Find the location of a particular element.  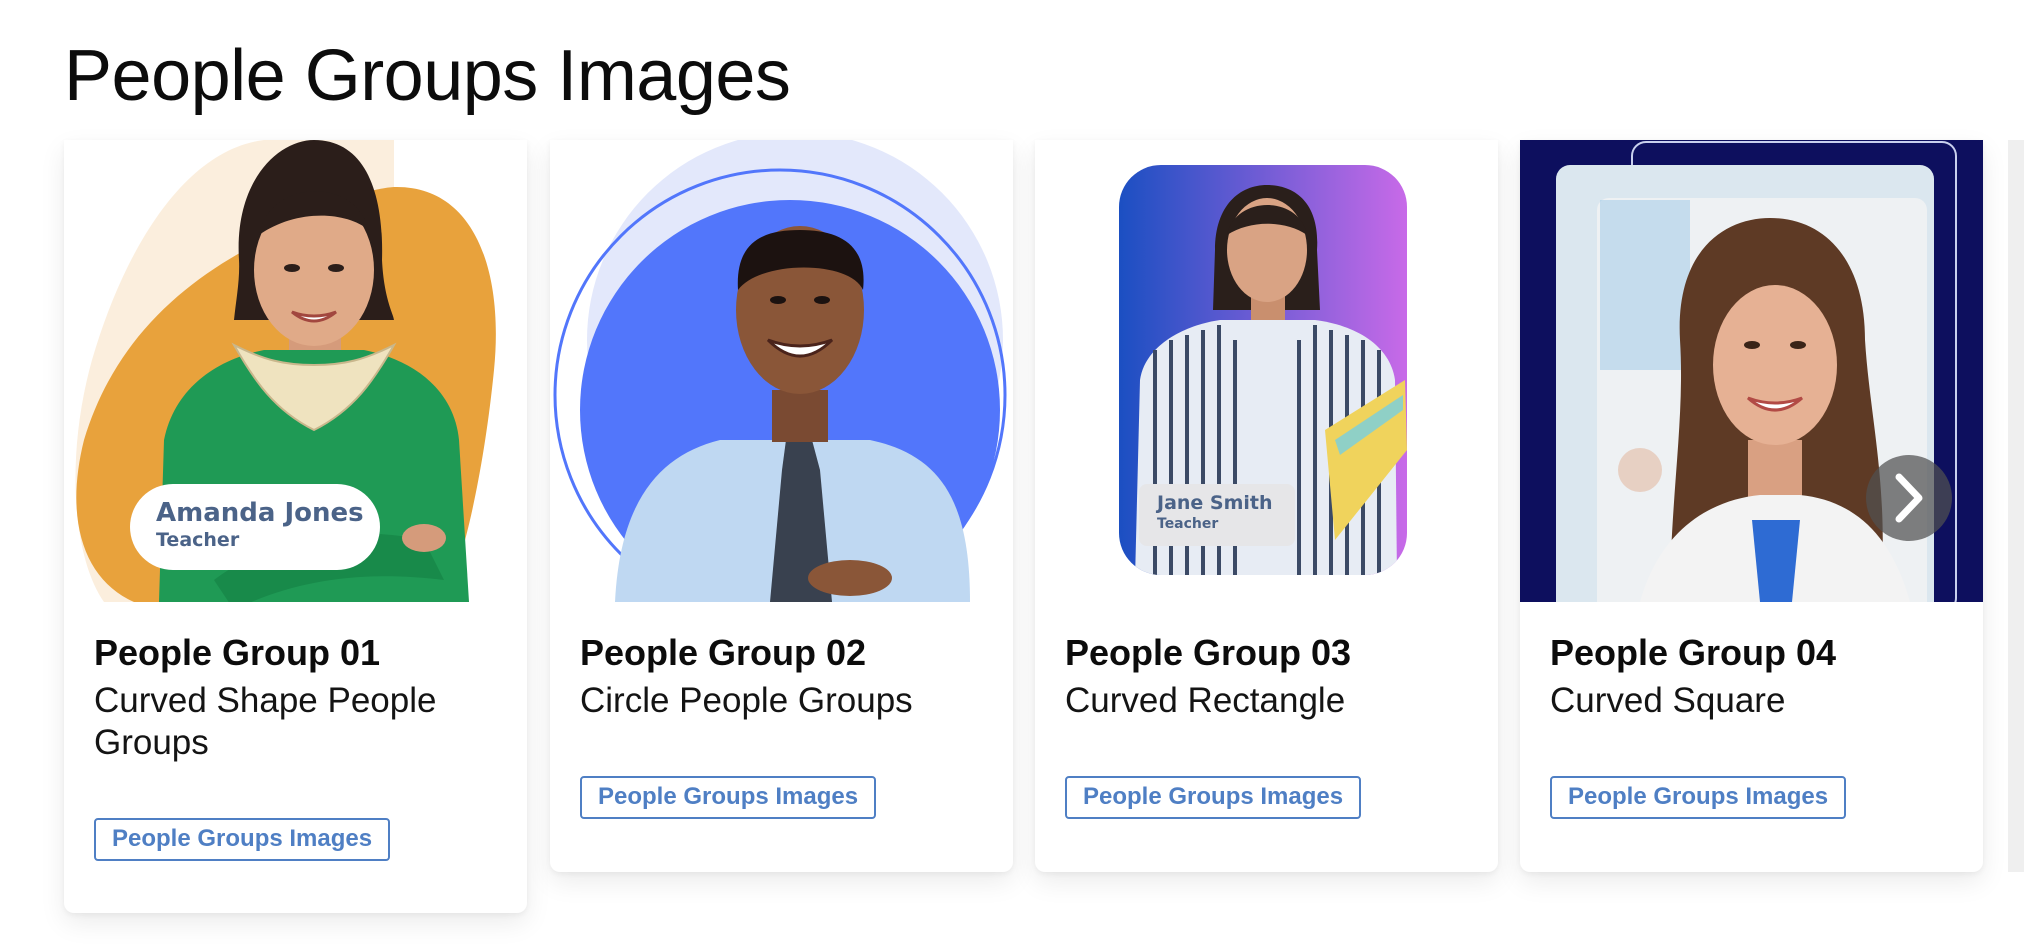

card-description: Curved Shape People Groups is located at coordinates (265, 721).